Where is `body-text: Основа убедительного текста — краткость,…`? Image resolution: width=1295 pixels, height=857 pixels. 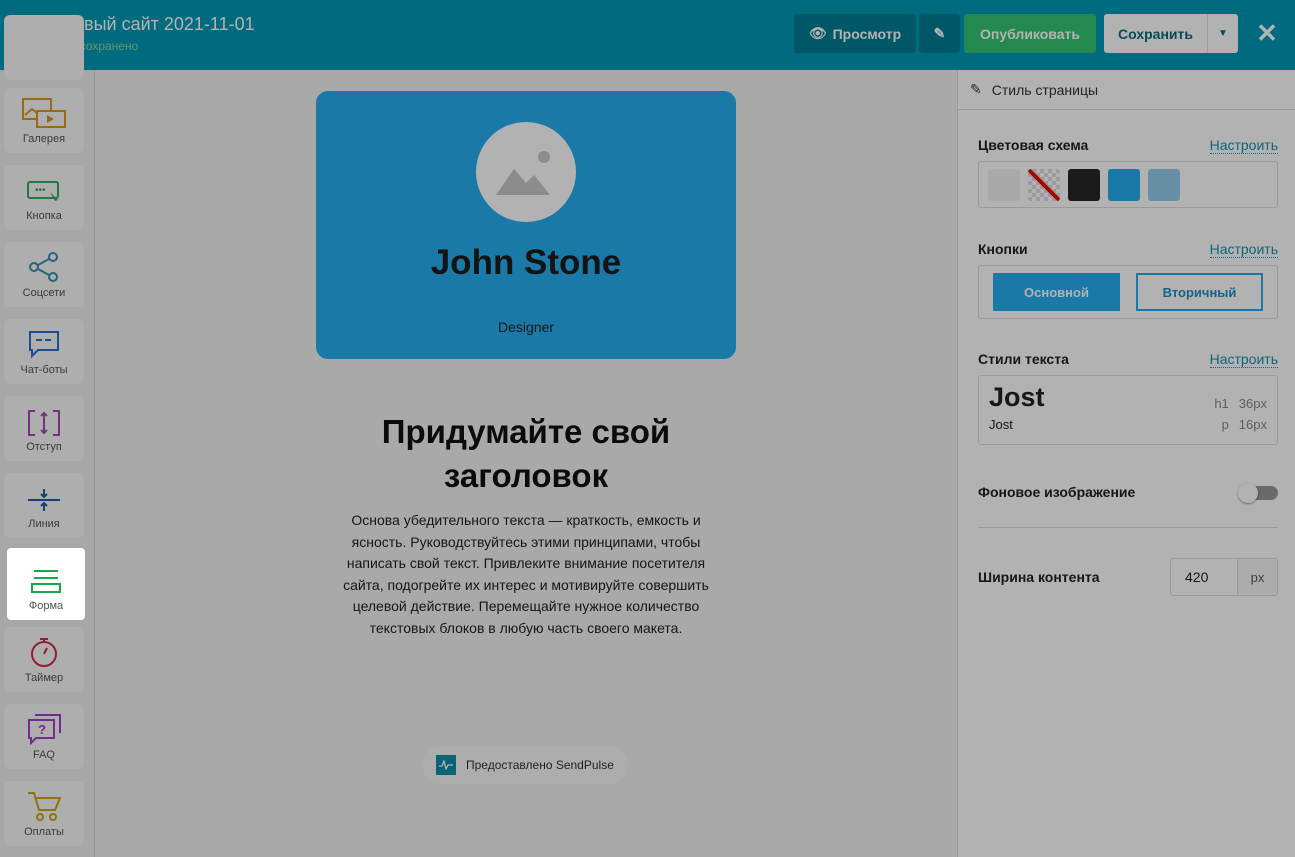
body-text: Основа убедительного текста — краткость,… is located at coordinates (526, 574).